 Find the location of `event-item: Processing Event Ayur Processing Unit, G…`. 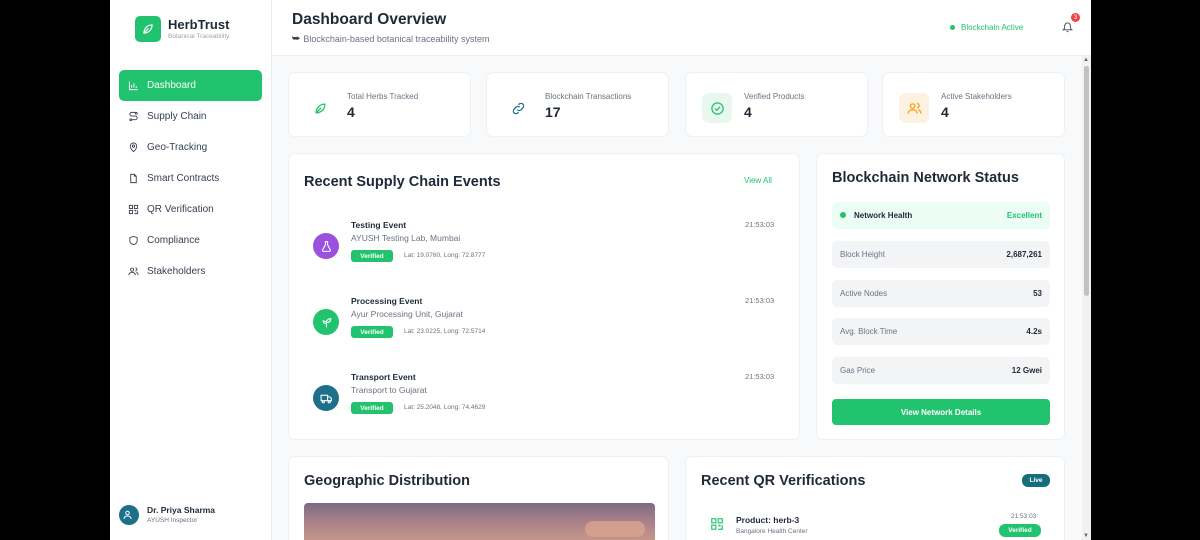

event-item: Processing Event Ayur Processing Unit, G… is located at coordinates (553, 326).